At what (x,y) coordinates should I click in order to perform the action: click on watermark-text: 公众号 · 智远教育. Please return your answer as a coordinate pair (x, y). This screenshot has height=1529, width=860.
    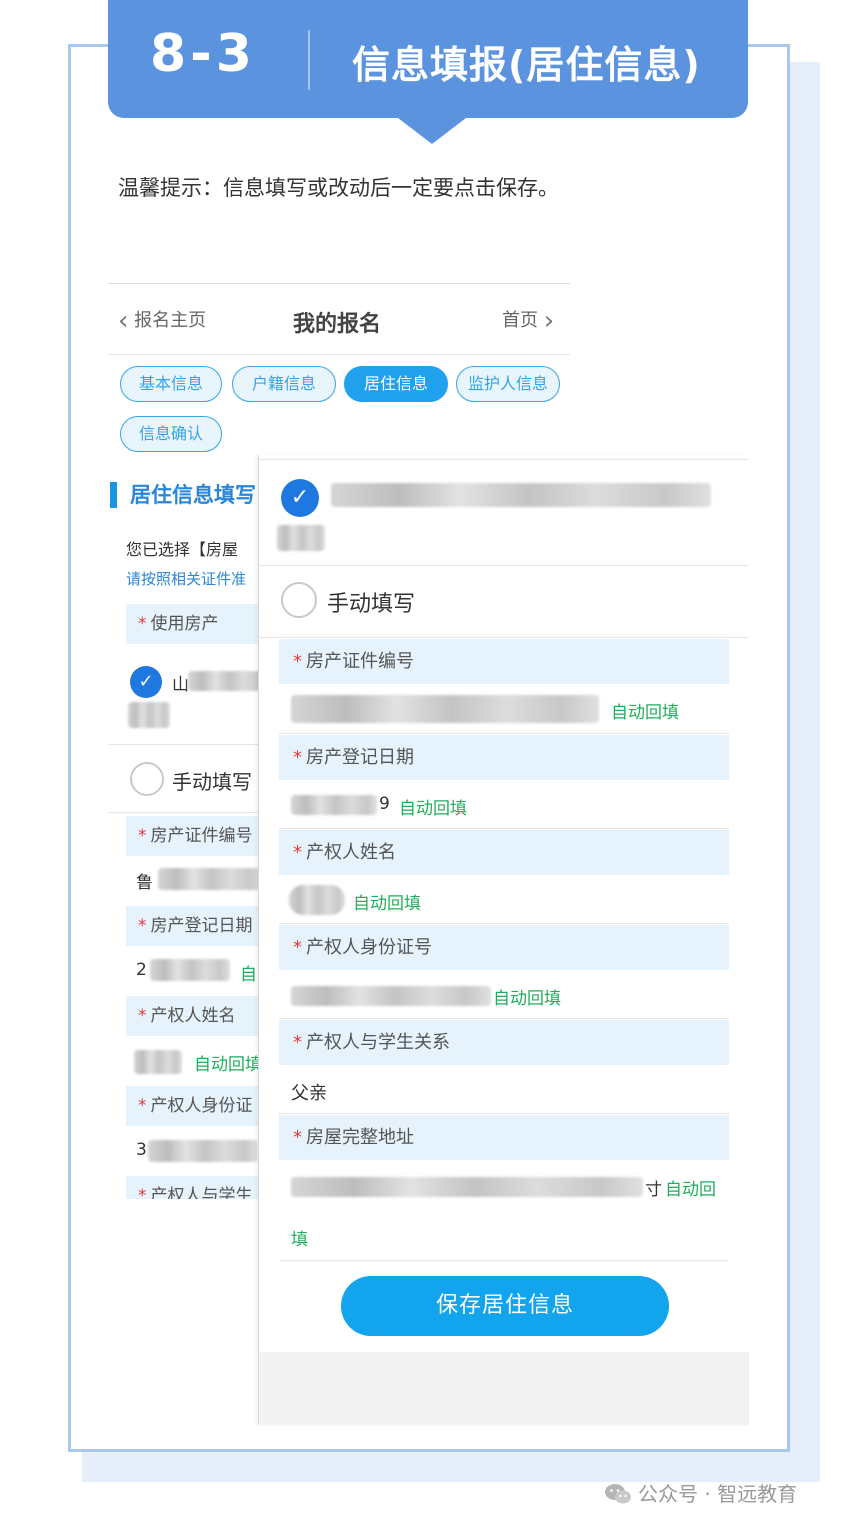
    Looking at the image, I should click on (718, 1494).